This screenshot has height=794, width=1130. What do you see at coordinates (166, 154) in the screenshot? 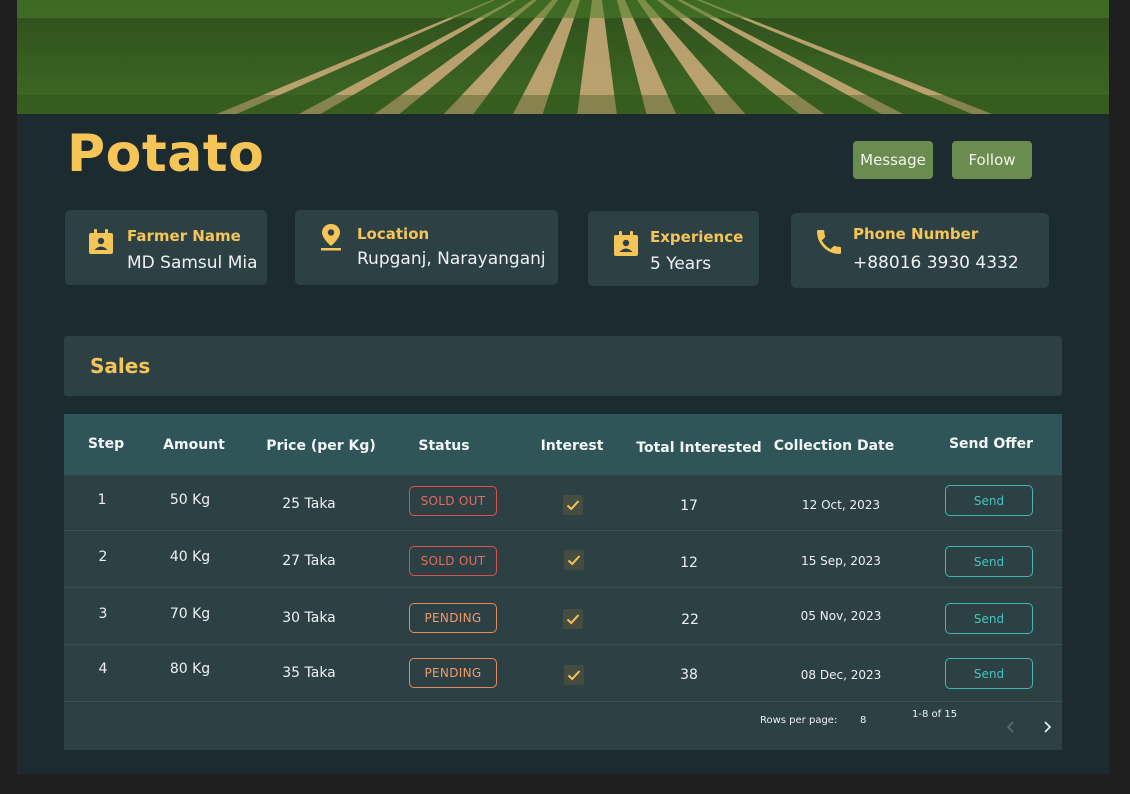
I see `page-title: Potato` at bounding box center [166, 154].